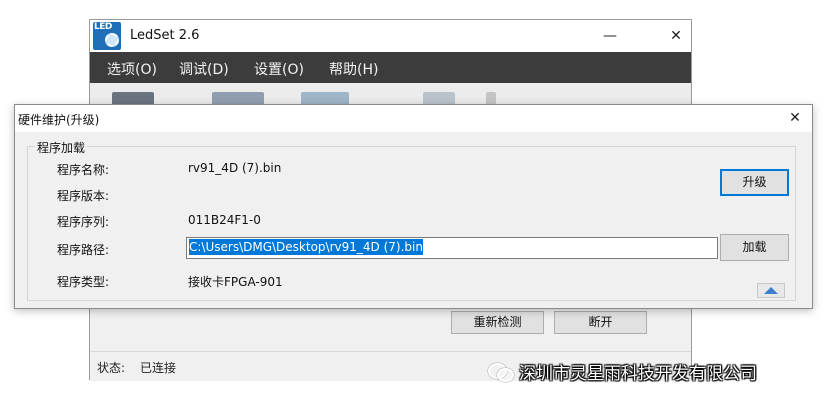 The height and width of the screenshot is (406, 828). What do you see at coordinates (390, 67) in the screenshot?
I see `menubar: 选项(O) 调试(D) 设置(O) 帮助(H)` at bounding box center [390, 67].